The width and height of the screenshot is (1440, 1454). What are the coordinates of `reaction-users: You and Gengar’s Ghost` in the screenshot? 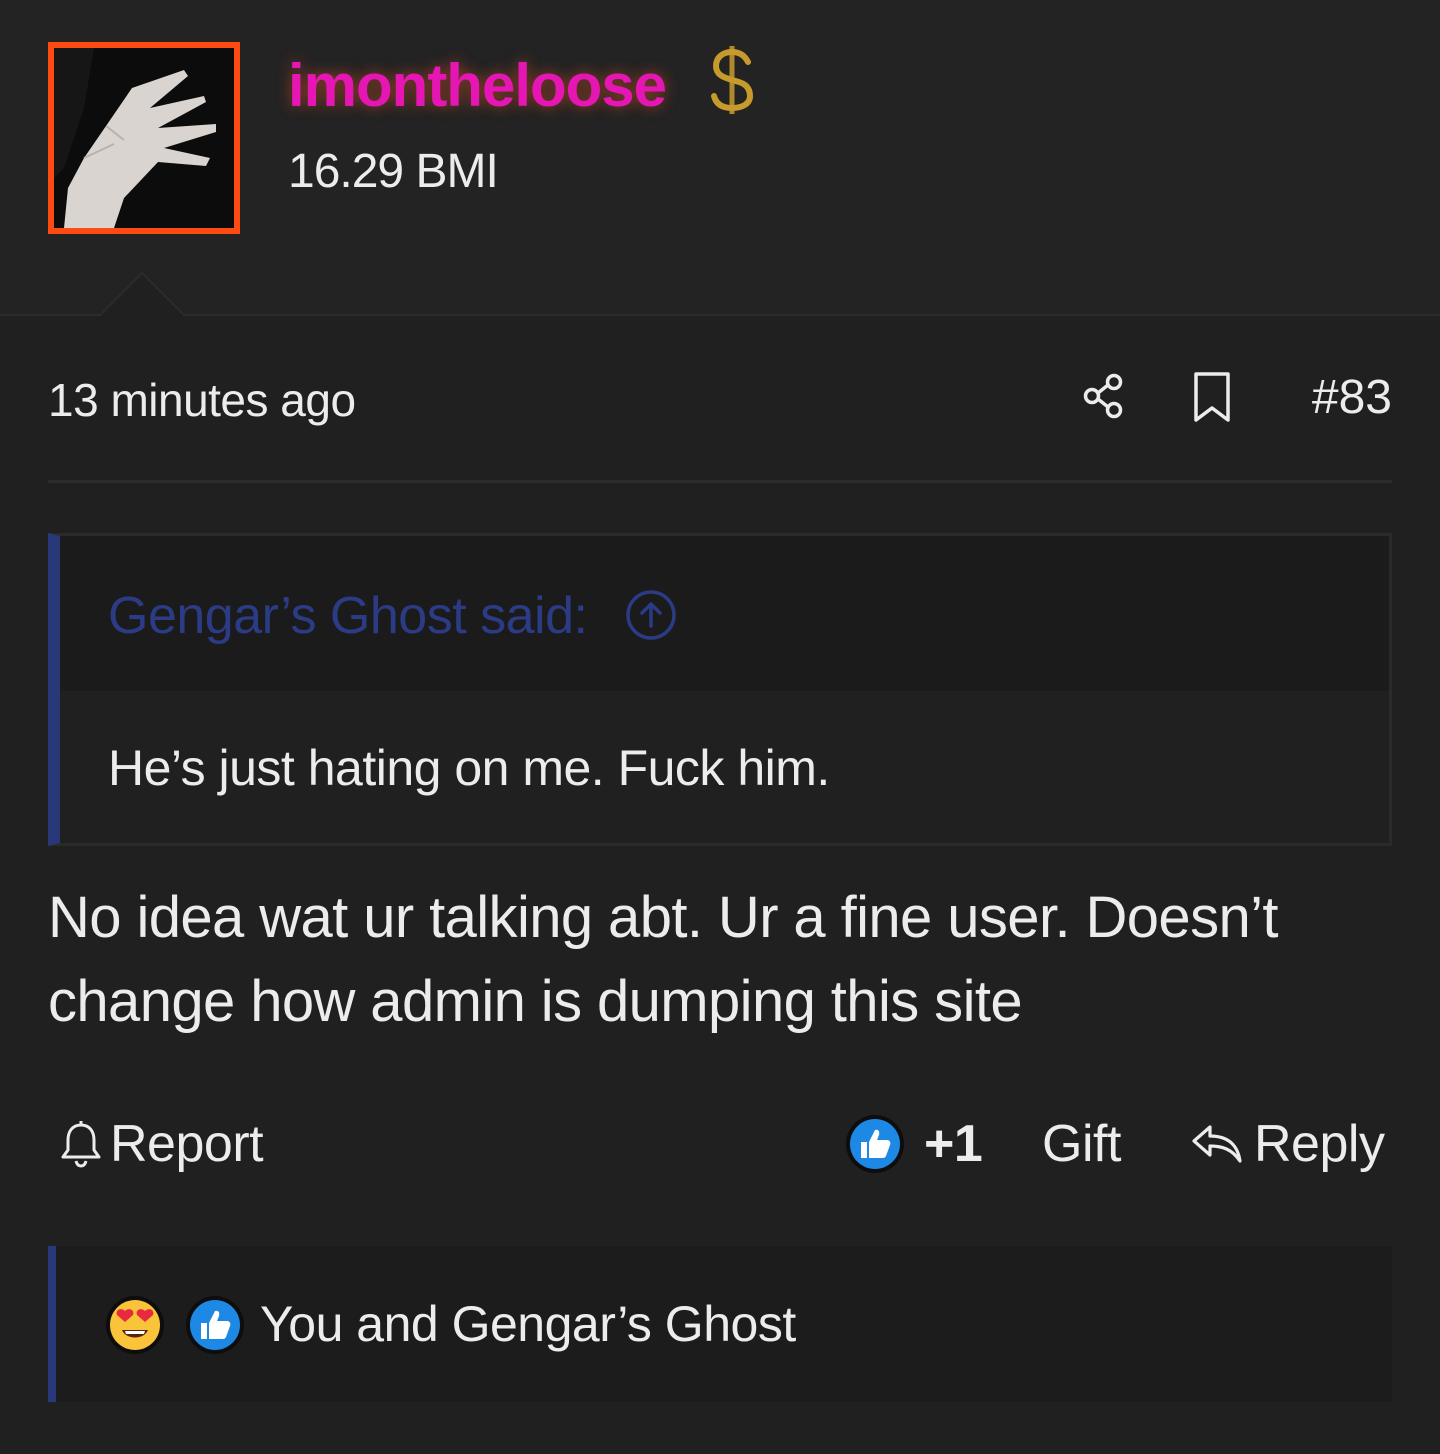 It's located at (528, 1324).